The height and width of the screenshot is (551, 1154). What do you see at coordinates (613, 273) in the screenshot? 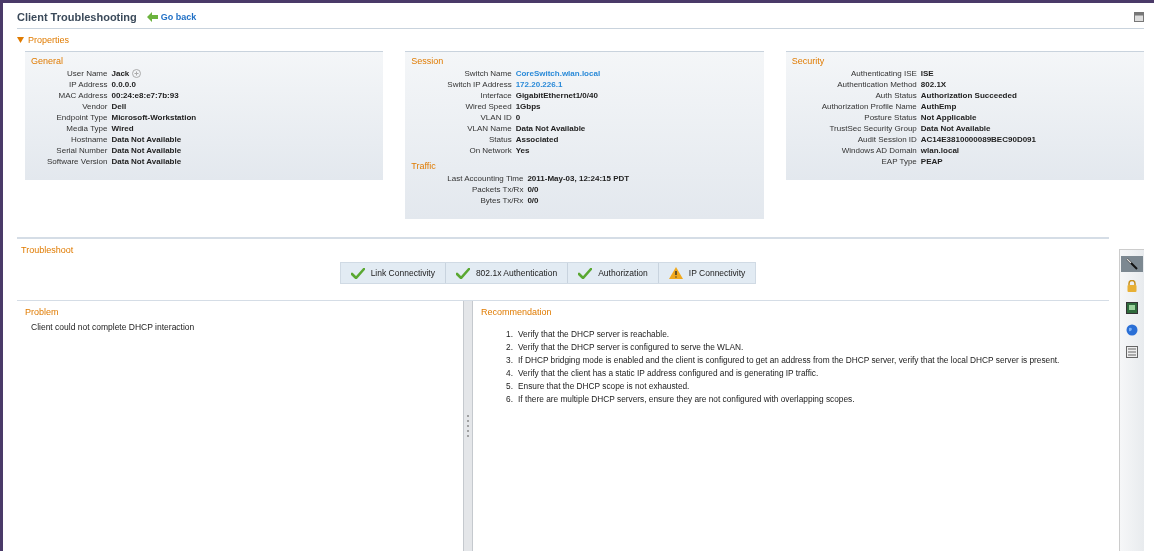
I see `status-step: Authorization` at bounding box center [613, 273].